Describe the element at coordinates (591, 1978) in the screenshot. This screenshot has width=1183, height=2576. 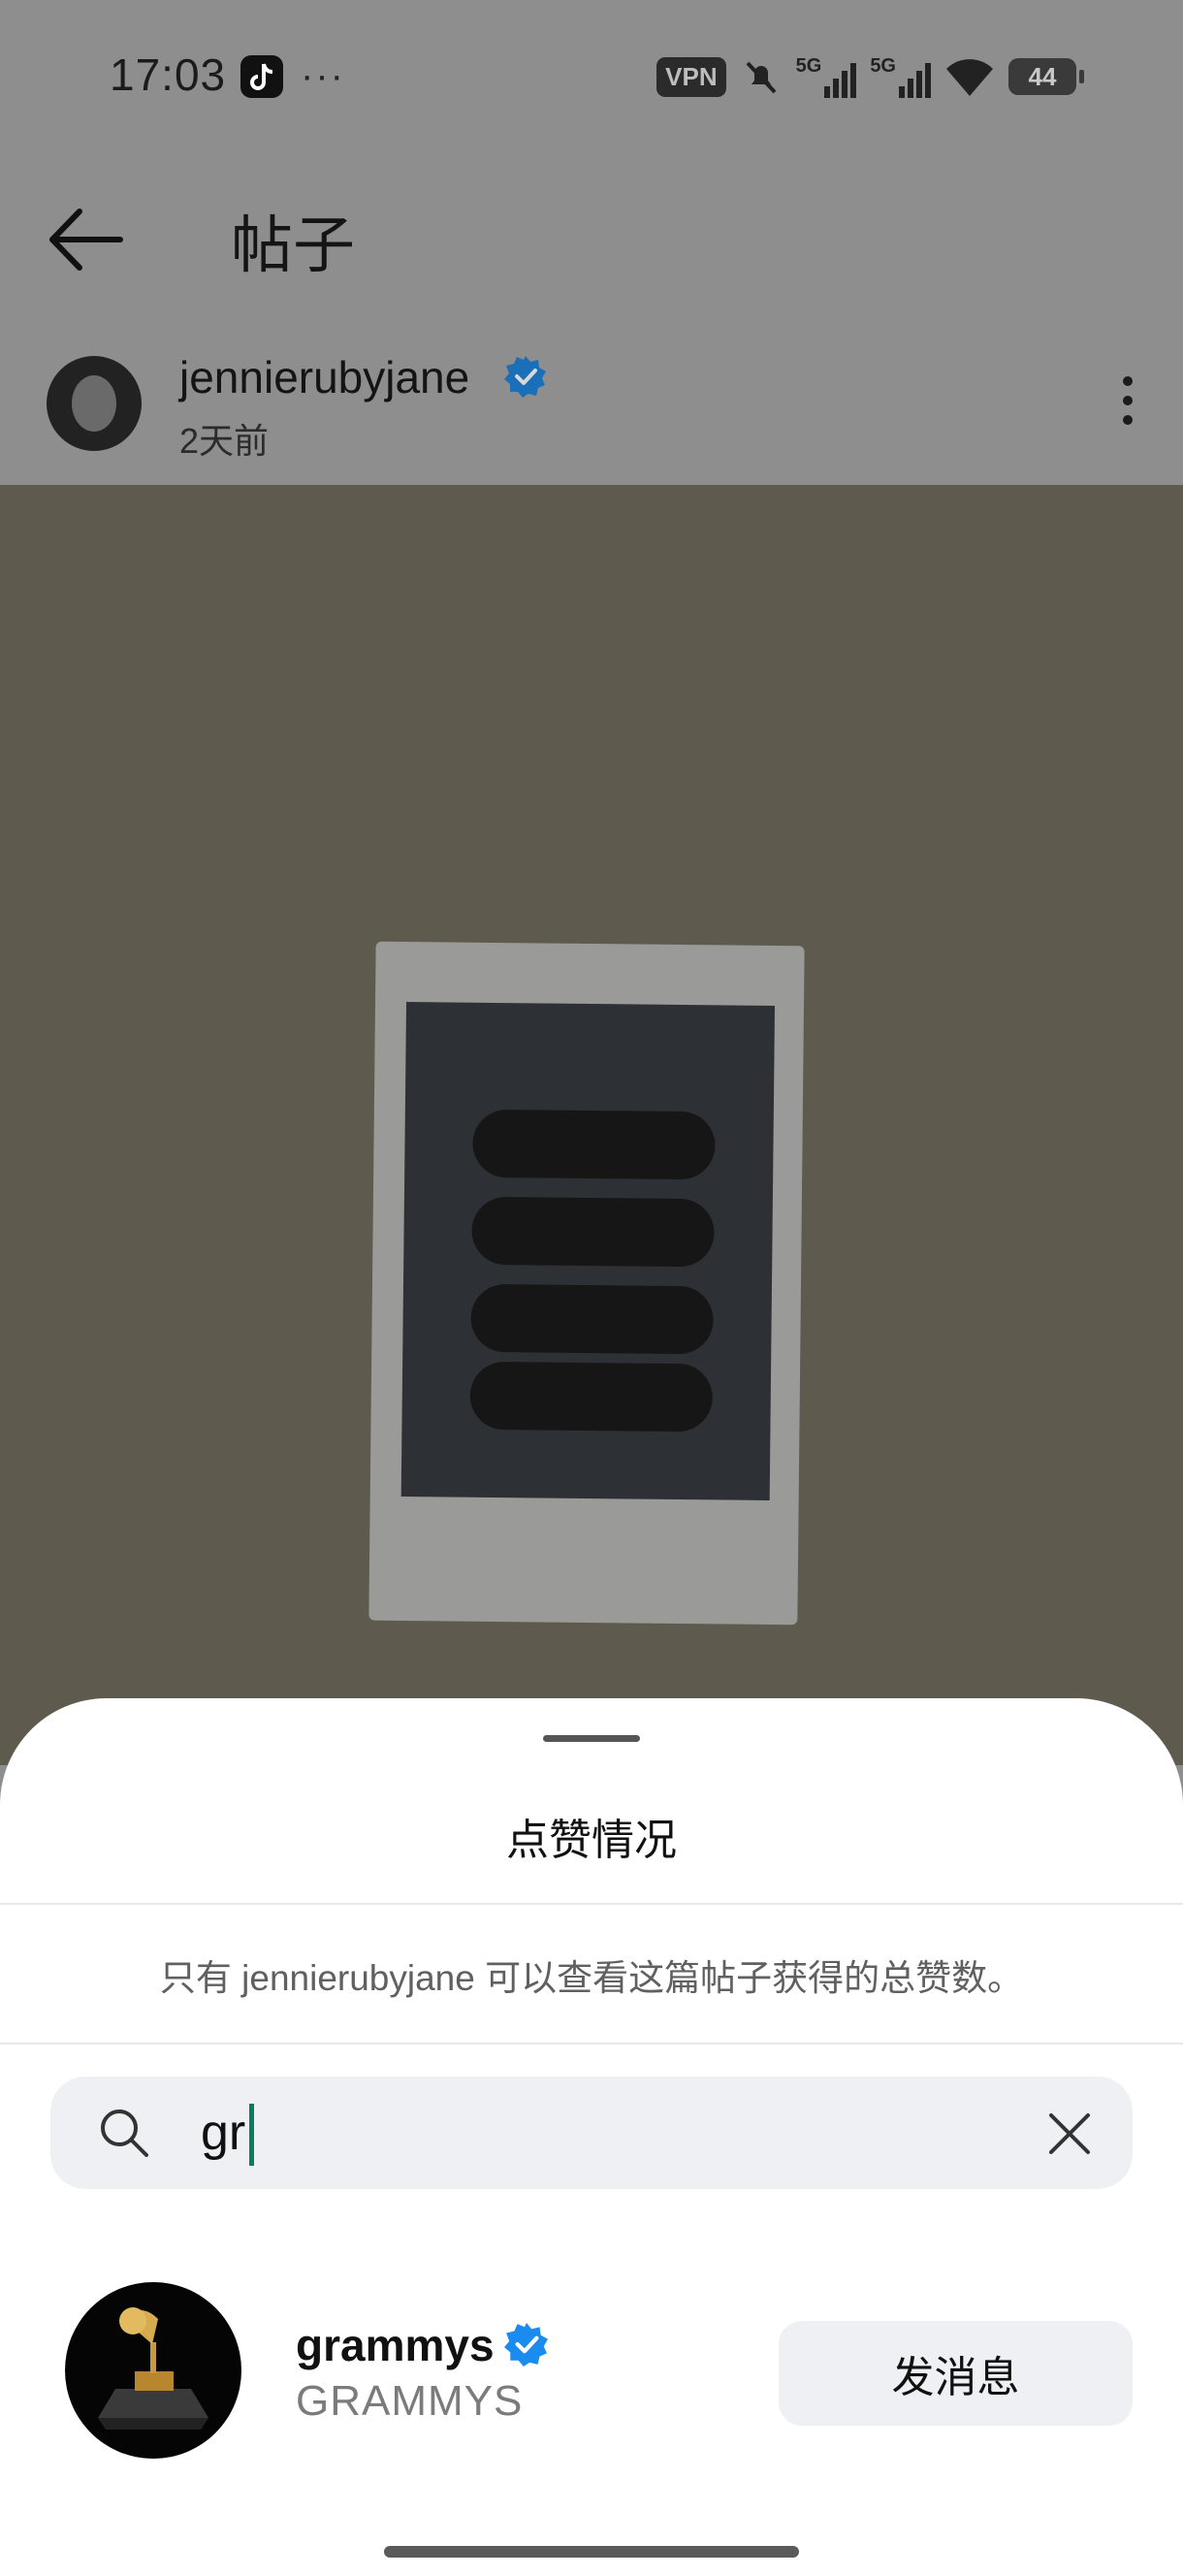
I see `likes-privacy-notice: 只有 jennierubyjane 可以查看这篇帖子获得的总赞数。` at that location.